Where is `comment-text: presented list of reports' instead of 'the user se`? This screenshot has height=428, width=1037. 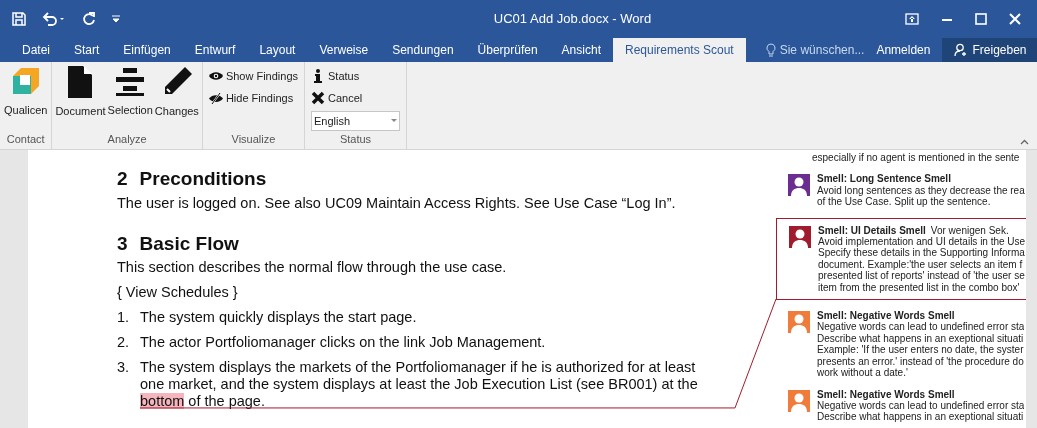 comment-text: presented list of reports' instead of 'the user se is located at coordinates (922, 276).